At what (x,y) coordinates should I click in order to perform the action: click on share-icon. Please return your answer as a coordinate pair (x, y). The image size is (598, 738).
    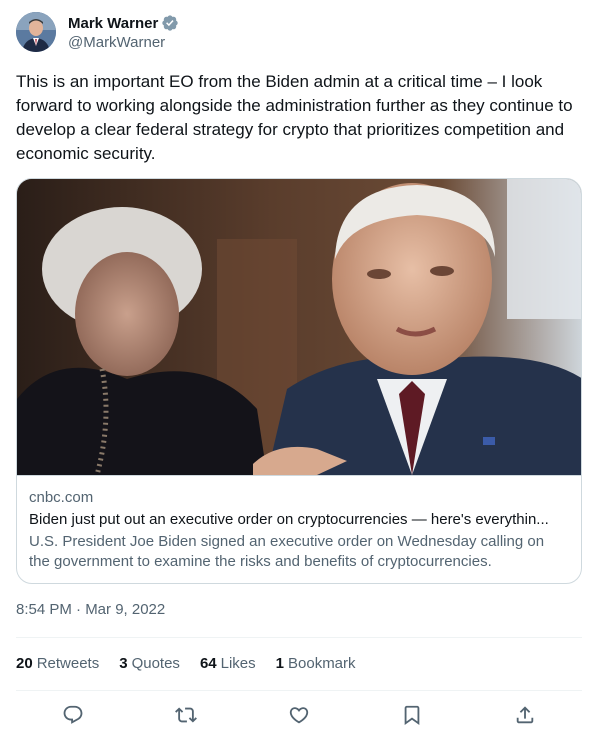
    Looking at the image, I should click on (525, 715).